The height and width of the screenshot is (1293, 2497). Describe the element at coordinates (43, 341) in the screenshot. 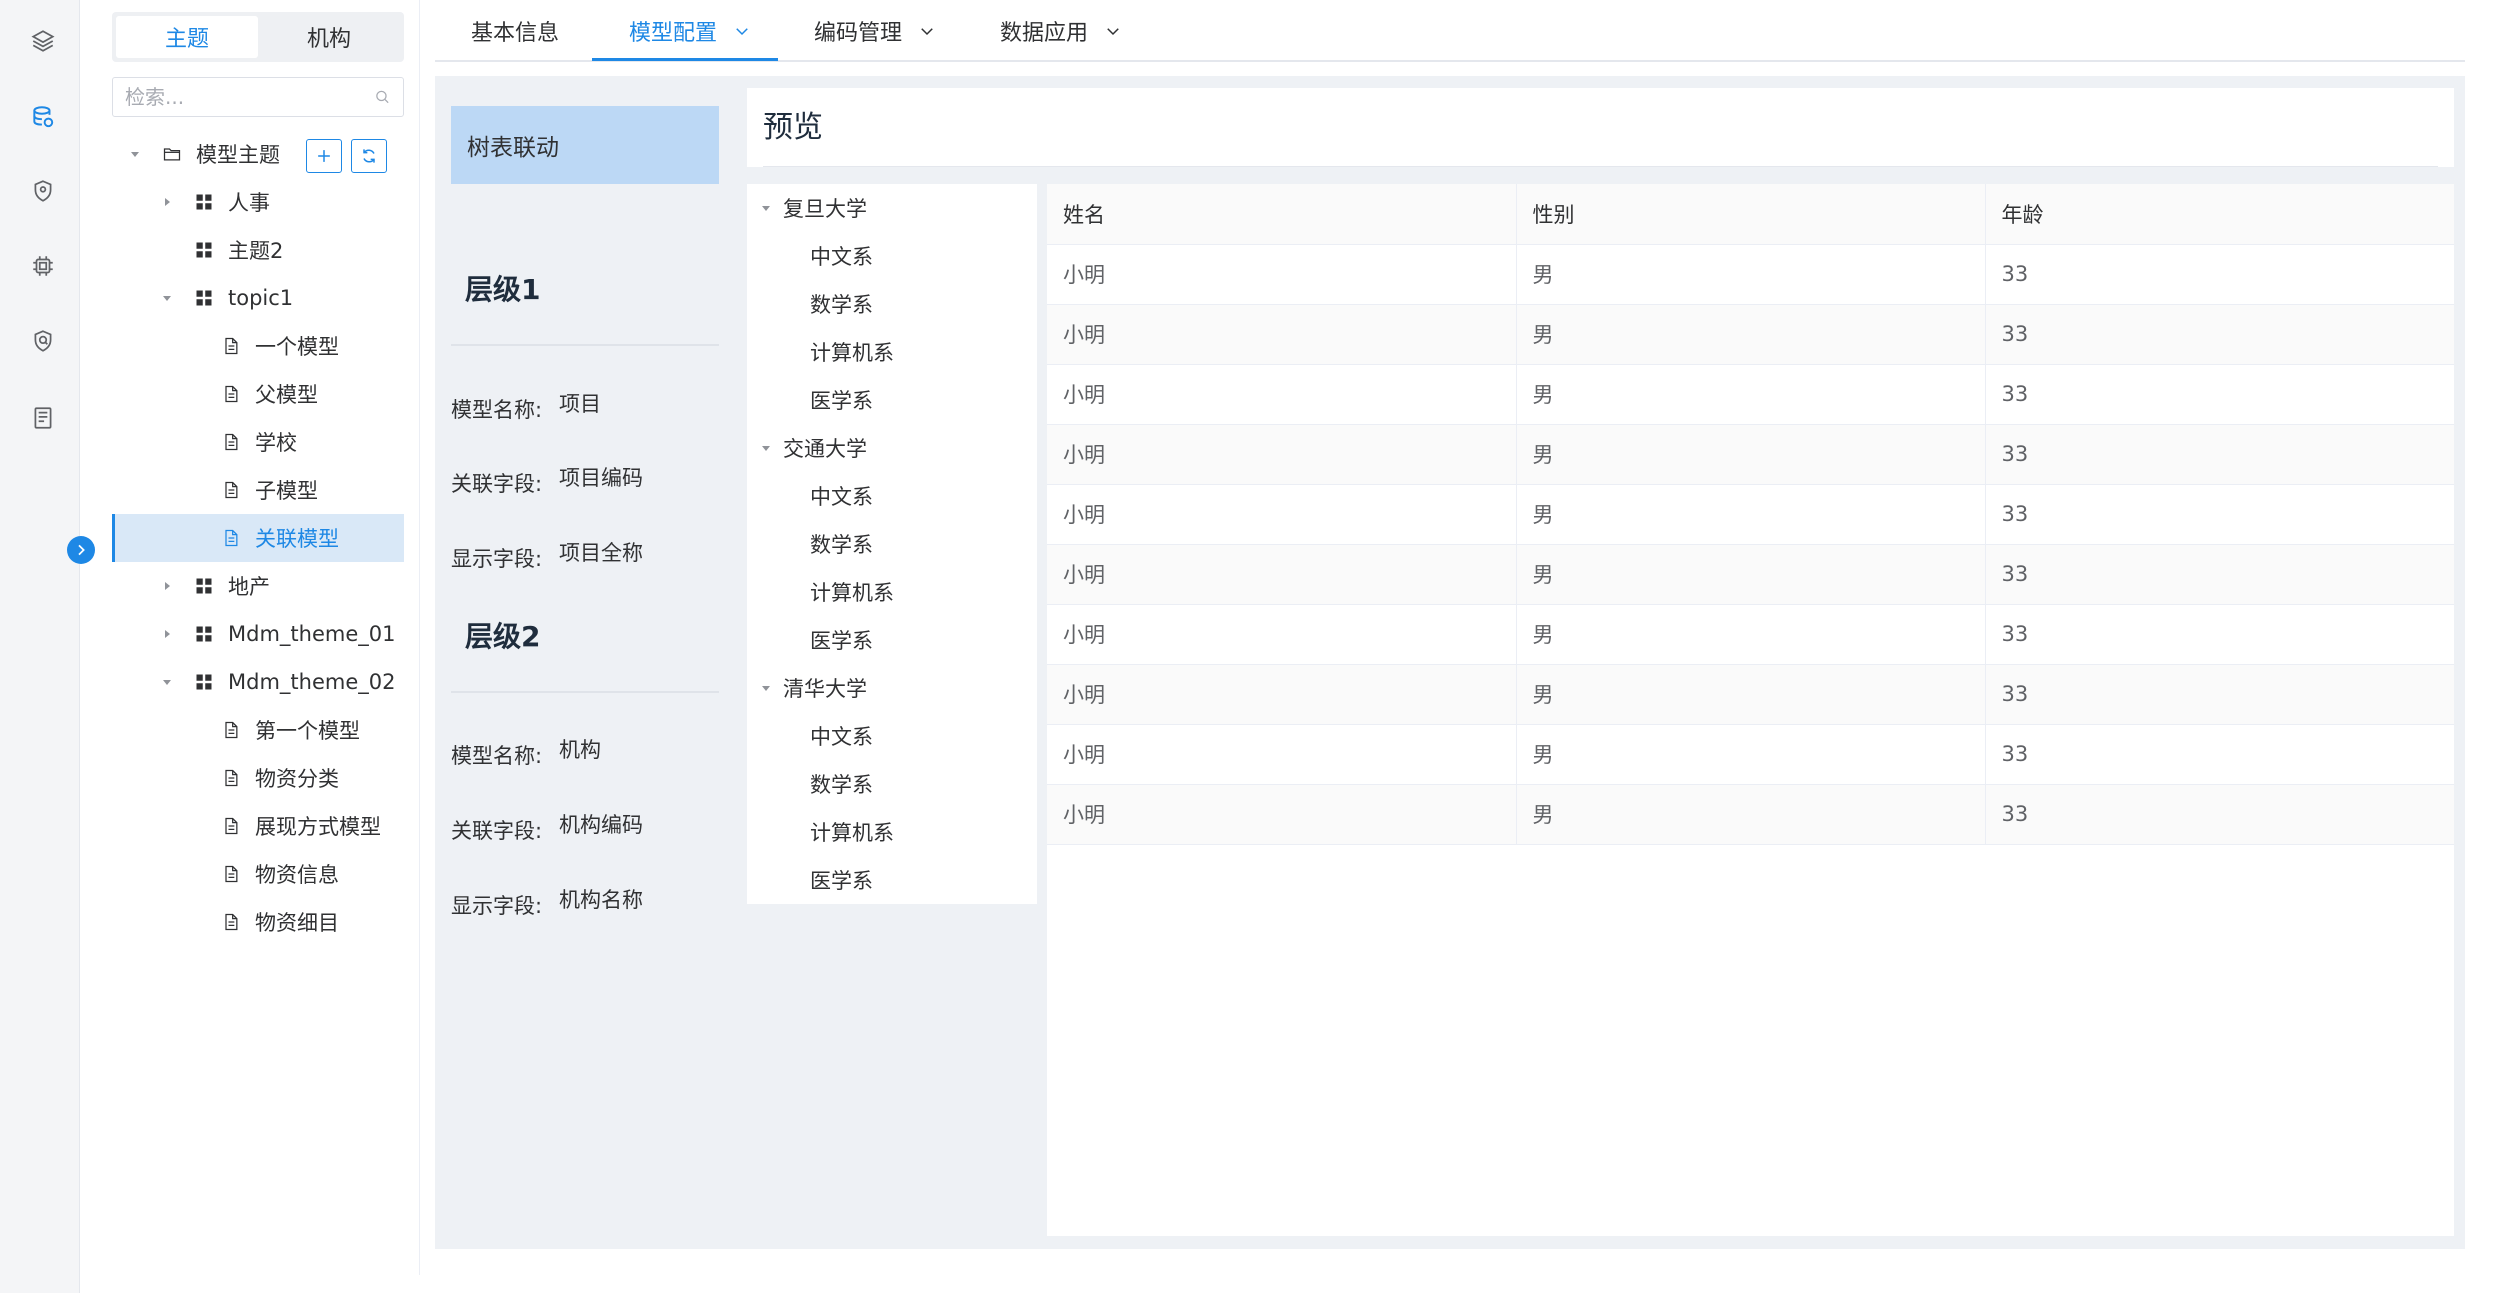

I see `security-shield-icon` at that location.